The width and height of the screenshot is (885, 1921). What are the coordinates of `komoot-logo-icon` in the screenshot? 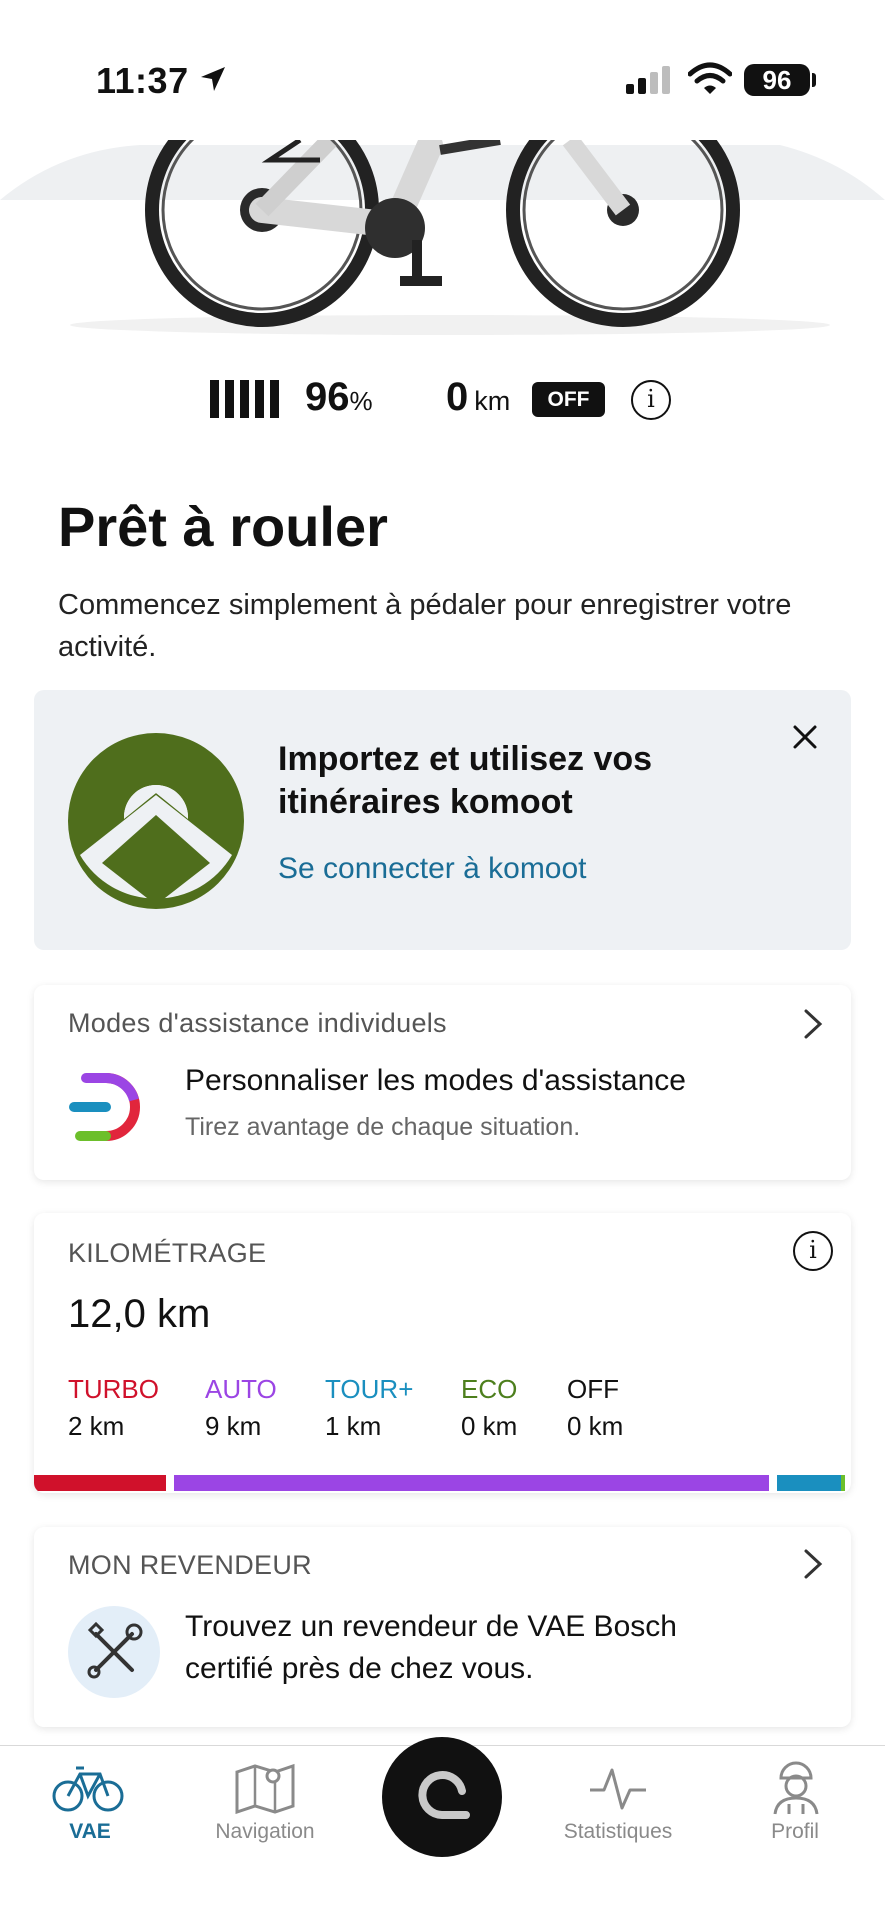 It's located at (156, 821).